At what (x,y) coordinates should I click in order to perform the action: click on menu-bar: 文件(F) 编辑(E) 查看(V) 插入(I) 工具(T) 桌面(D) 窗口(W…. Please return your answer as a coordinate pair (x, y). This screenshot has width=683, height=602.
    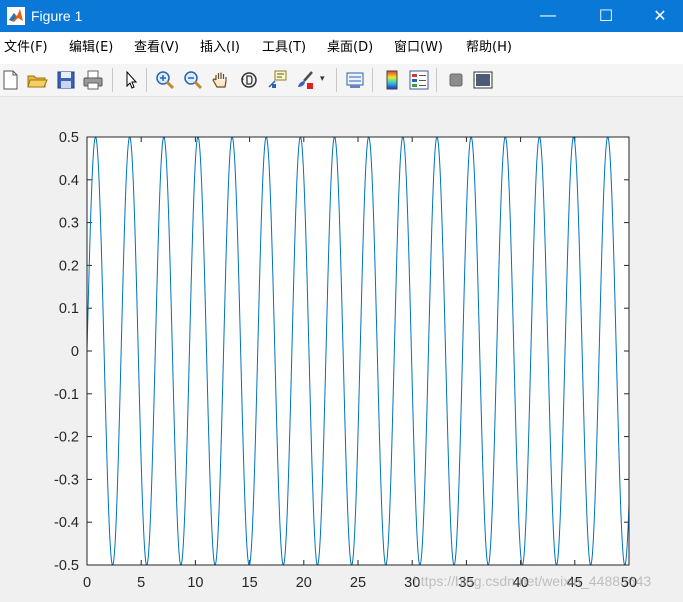
    Looking at the image, I should click on (341, 48).